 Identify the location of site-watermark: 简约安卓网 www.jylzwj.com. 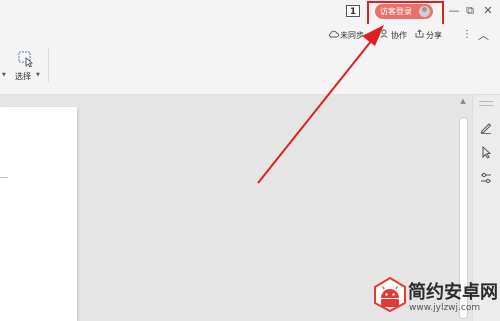
(434, 296).